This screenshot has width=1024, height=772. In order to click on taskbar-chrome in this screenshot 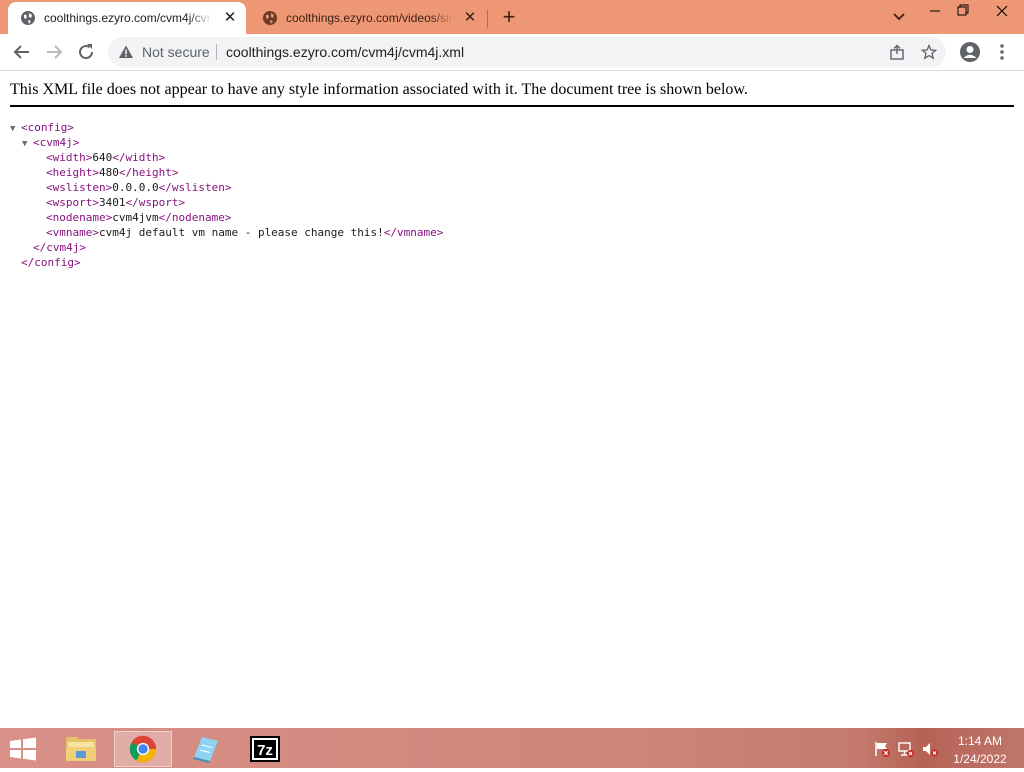, I will do `click(143, 749)`.